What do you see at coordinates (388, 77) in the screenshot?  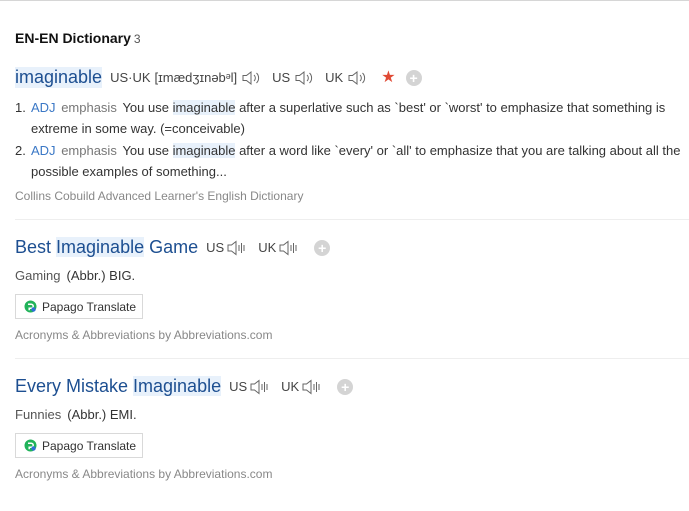 I see `star-icon: ★` at bounding box center [388, 77].